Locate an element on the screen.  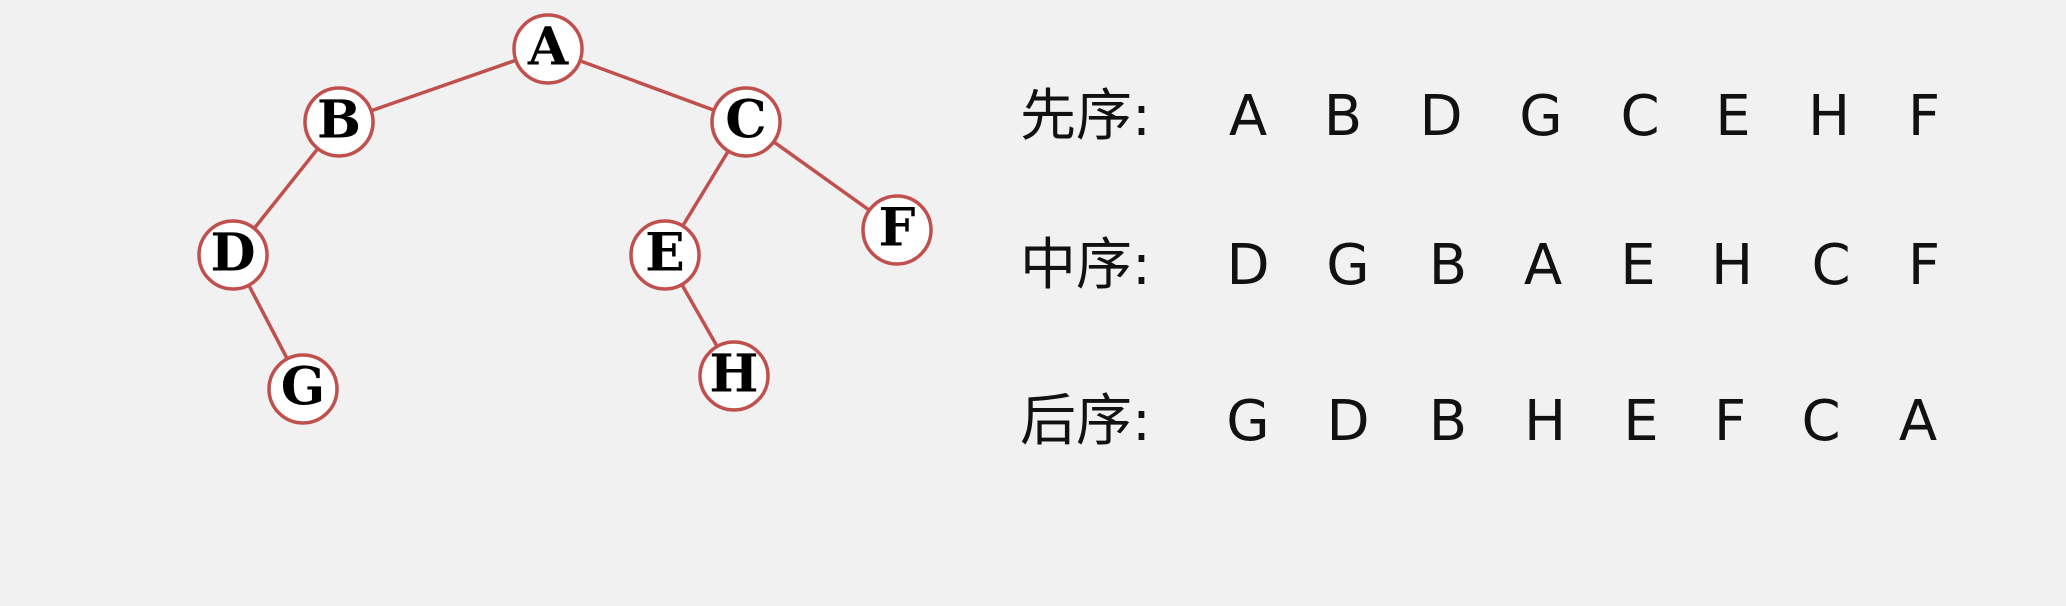
node-label: G is located at coordinates (303, 387).